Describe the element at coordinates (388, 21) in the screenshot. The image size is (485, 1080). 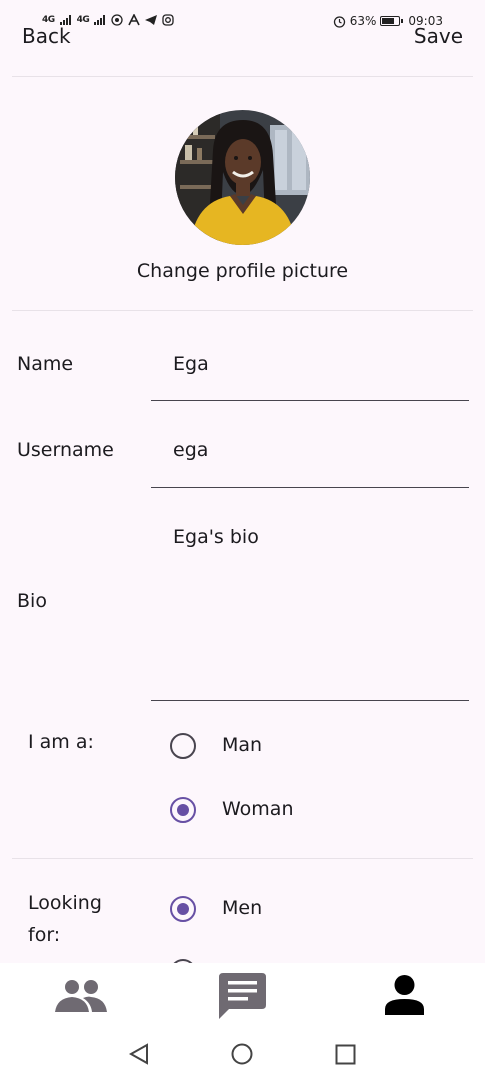
I see `battery-fill` at that location.